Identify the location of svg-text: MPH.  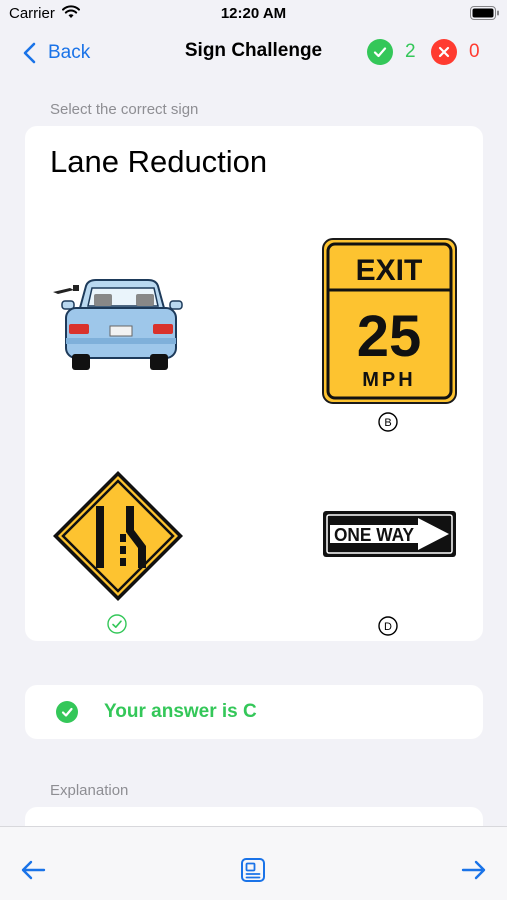
(388, 380).